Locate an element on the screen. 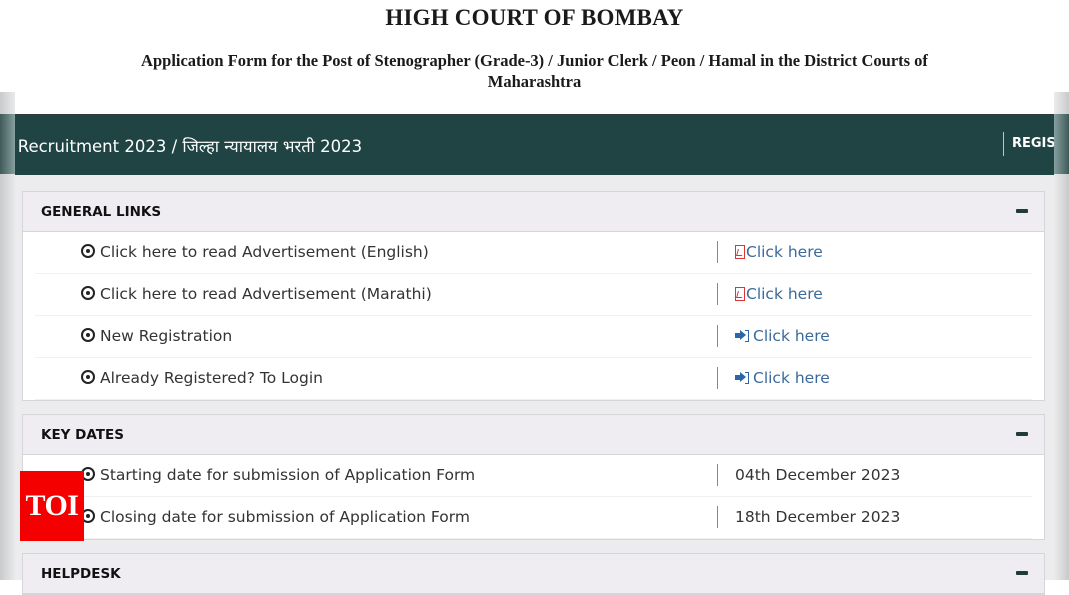 This screenshot has height=595, width=1069. panel-heading: KEY DATES is located at coordinates (533, 435).